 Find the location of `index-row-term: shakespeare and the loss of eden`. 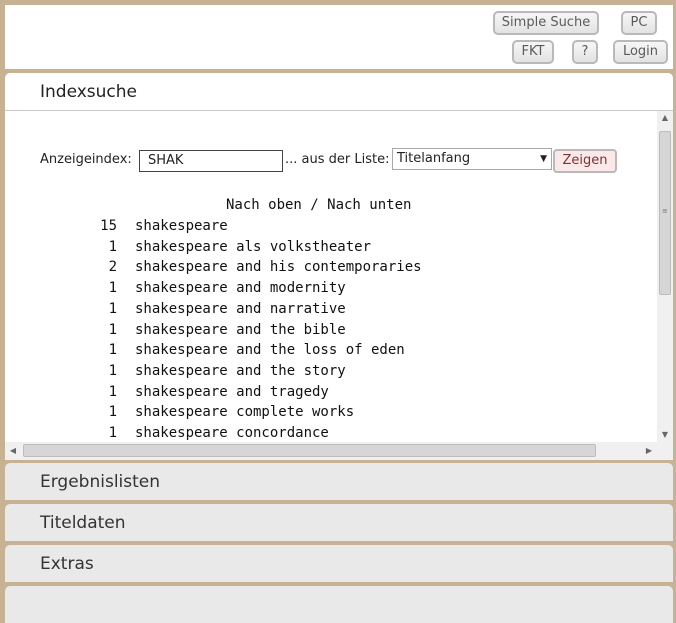

index-row-term: shakespeare and the loss of eden is located at coordinates (270, 350).